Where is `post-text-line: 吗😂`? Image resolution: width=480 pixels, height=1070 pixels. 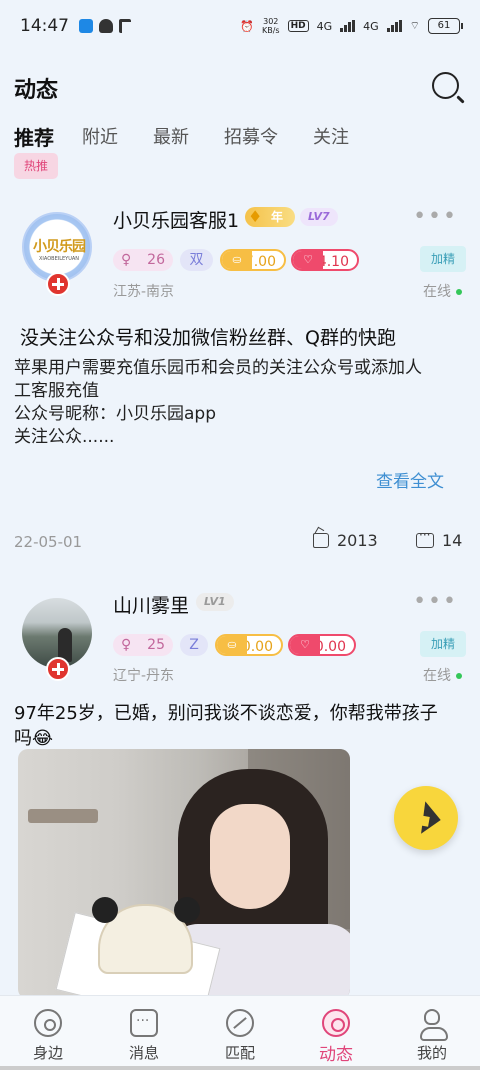 post-text-line: 吗😂 is located at coordinates (34, 738).